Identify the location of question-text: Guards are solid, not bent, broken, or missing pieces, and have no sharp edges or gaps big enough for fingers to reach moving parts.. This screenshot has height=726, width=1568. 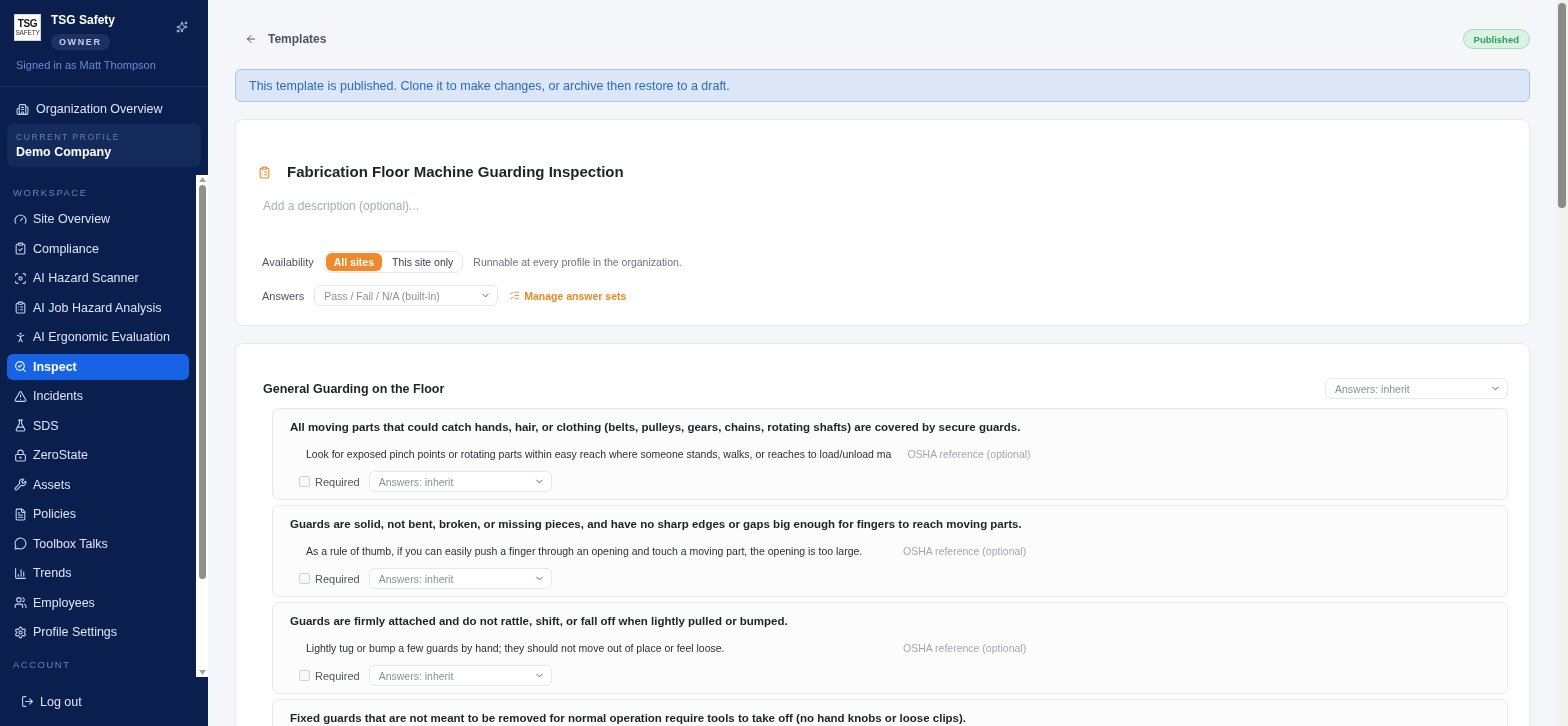
(656, 524).